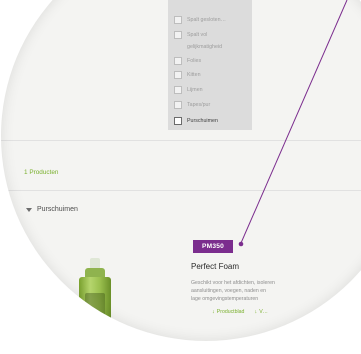 The width and height of the screenshot is (361, 354). I want to click on filter-option: Folies, so click(212, 61).